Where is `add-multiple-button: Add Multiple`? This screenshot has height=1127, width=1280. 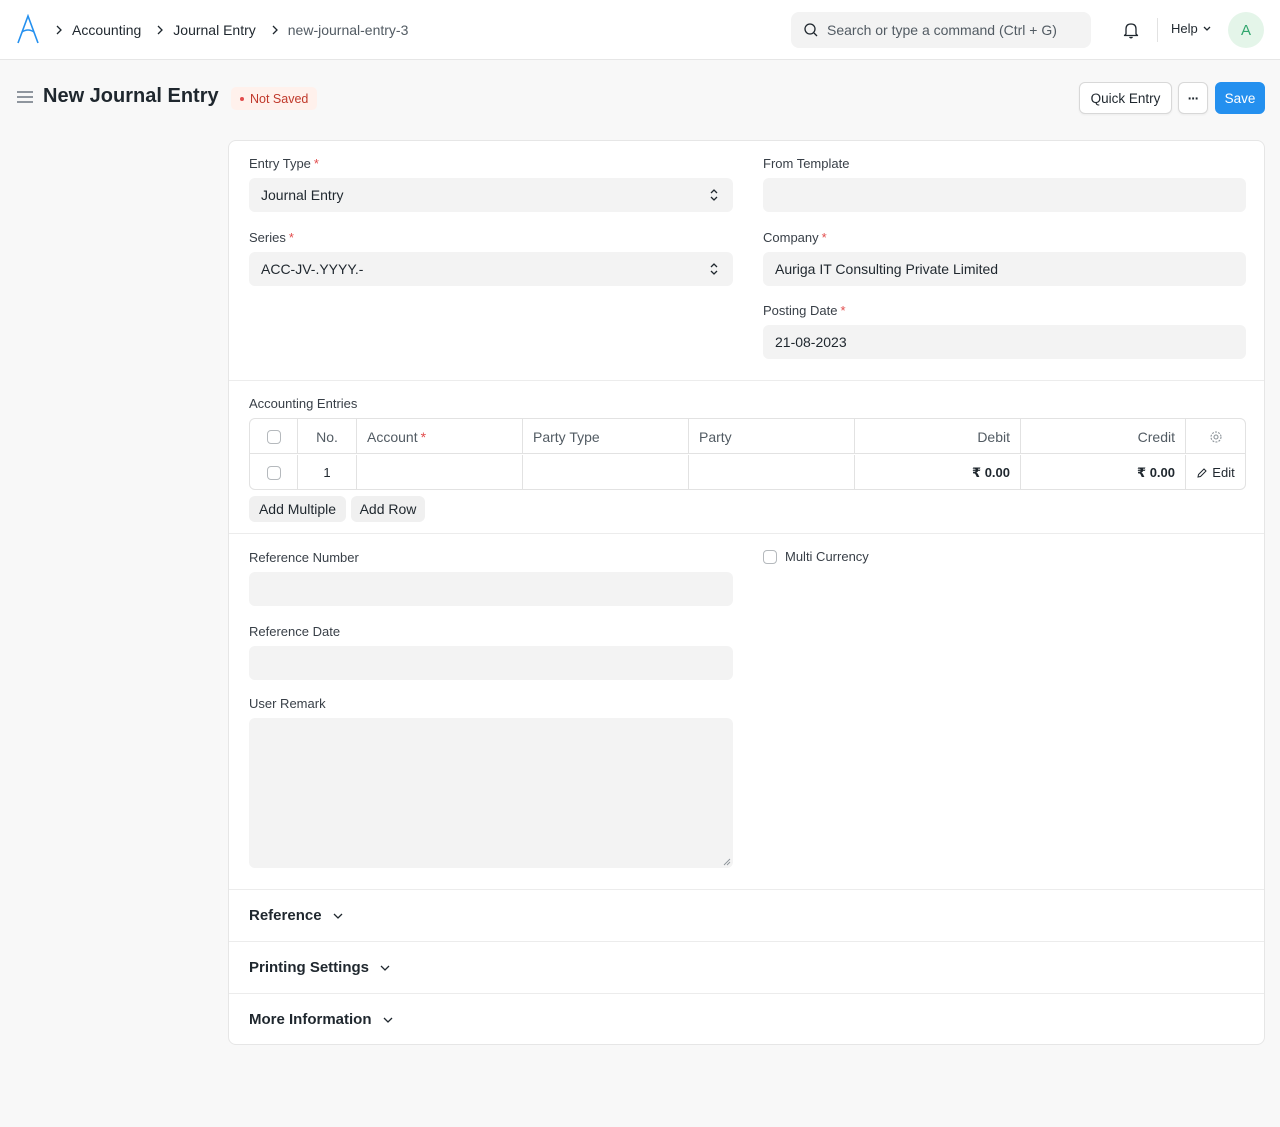
add-multiple-button: Add Multiple is located at coordinates (297, 509).